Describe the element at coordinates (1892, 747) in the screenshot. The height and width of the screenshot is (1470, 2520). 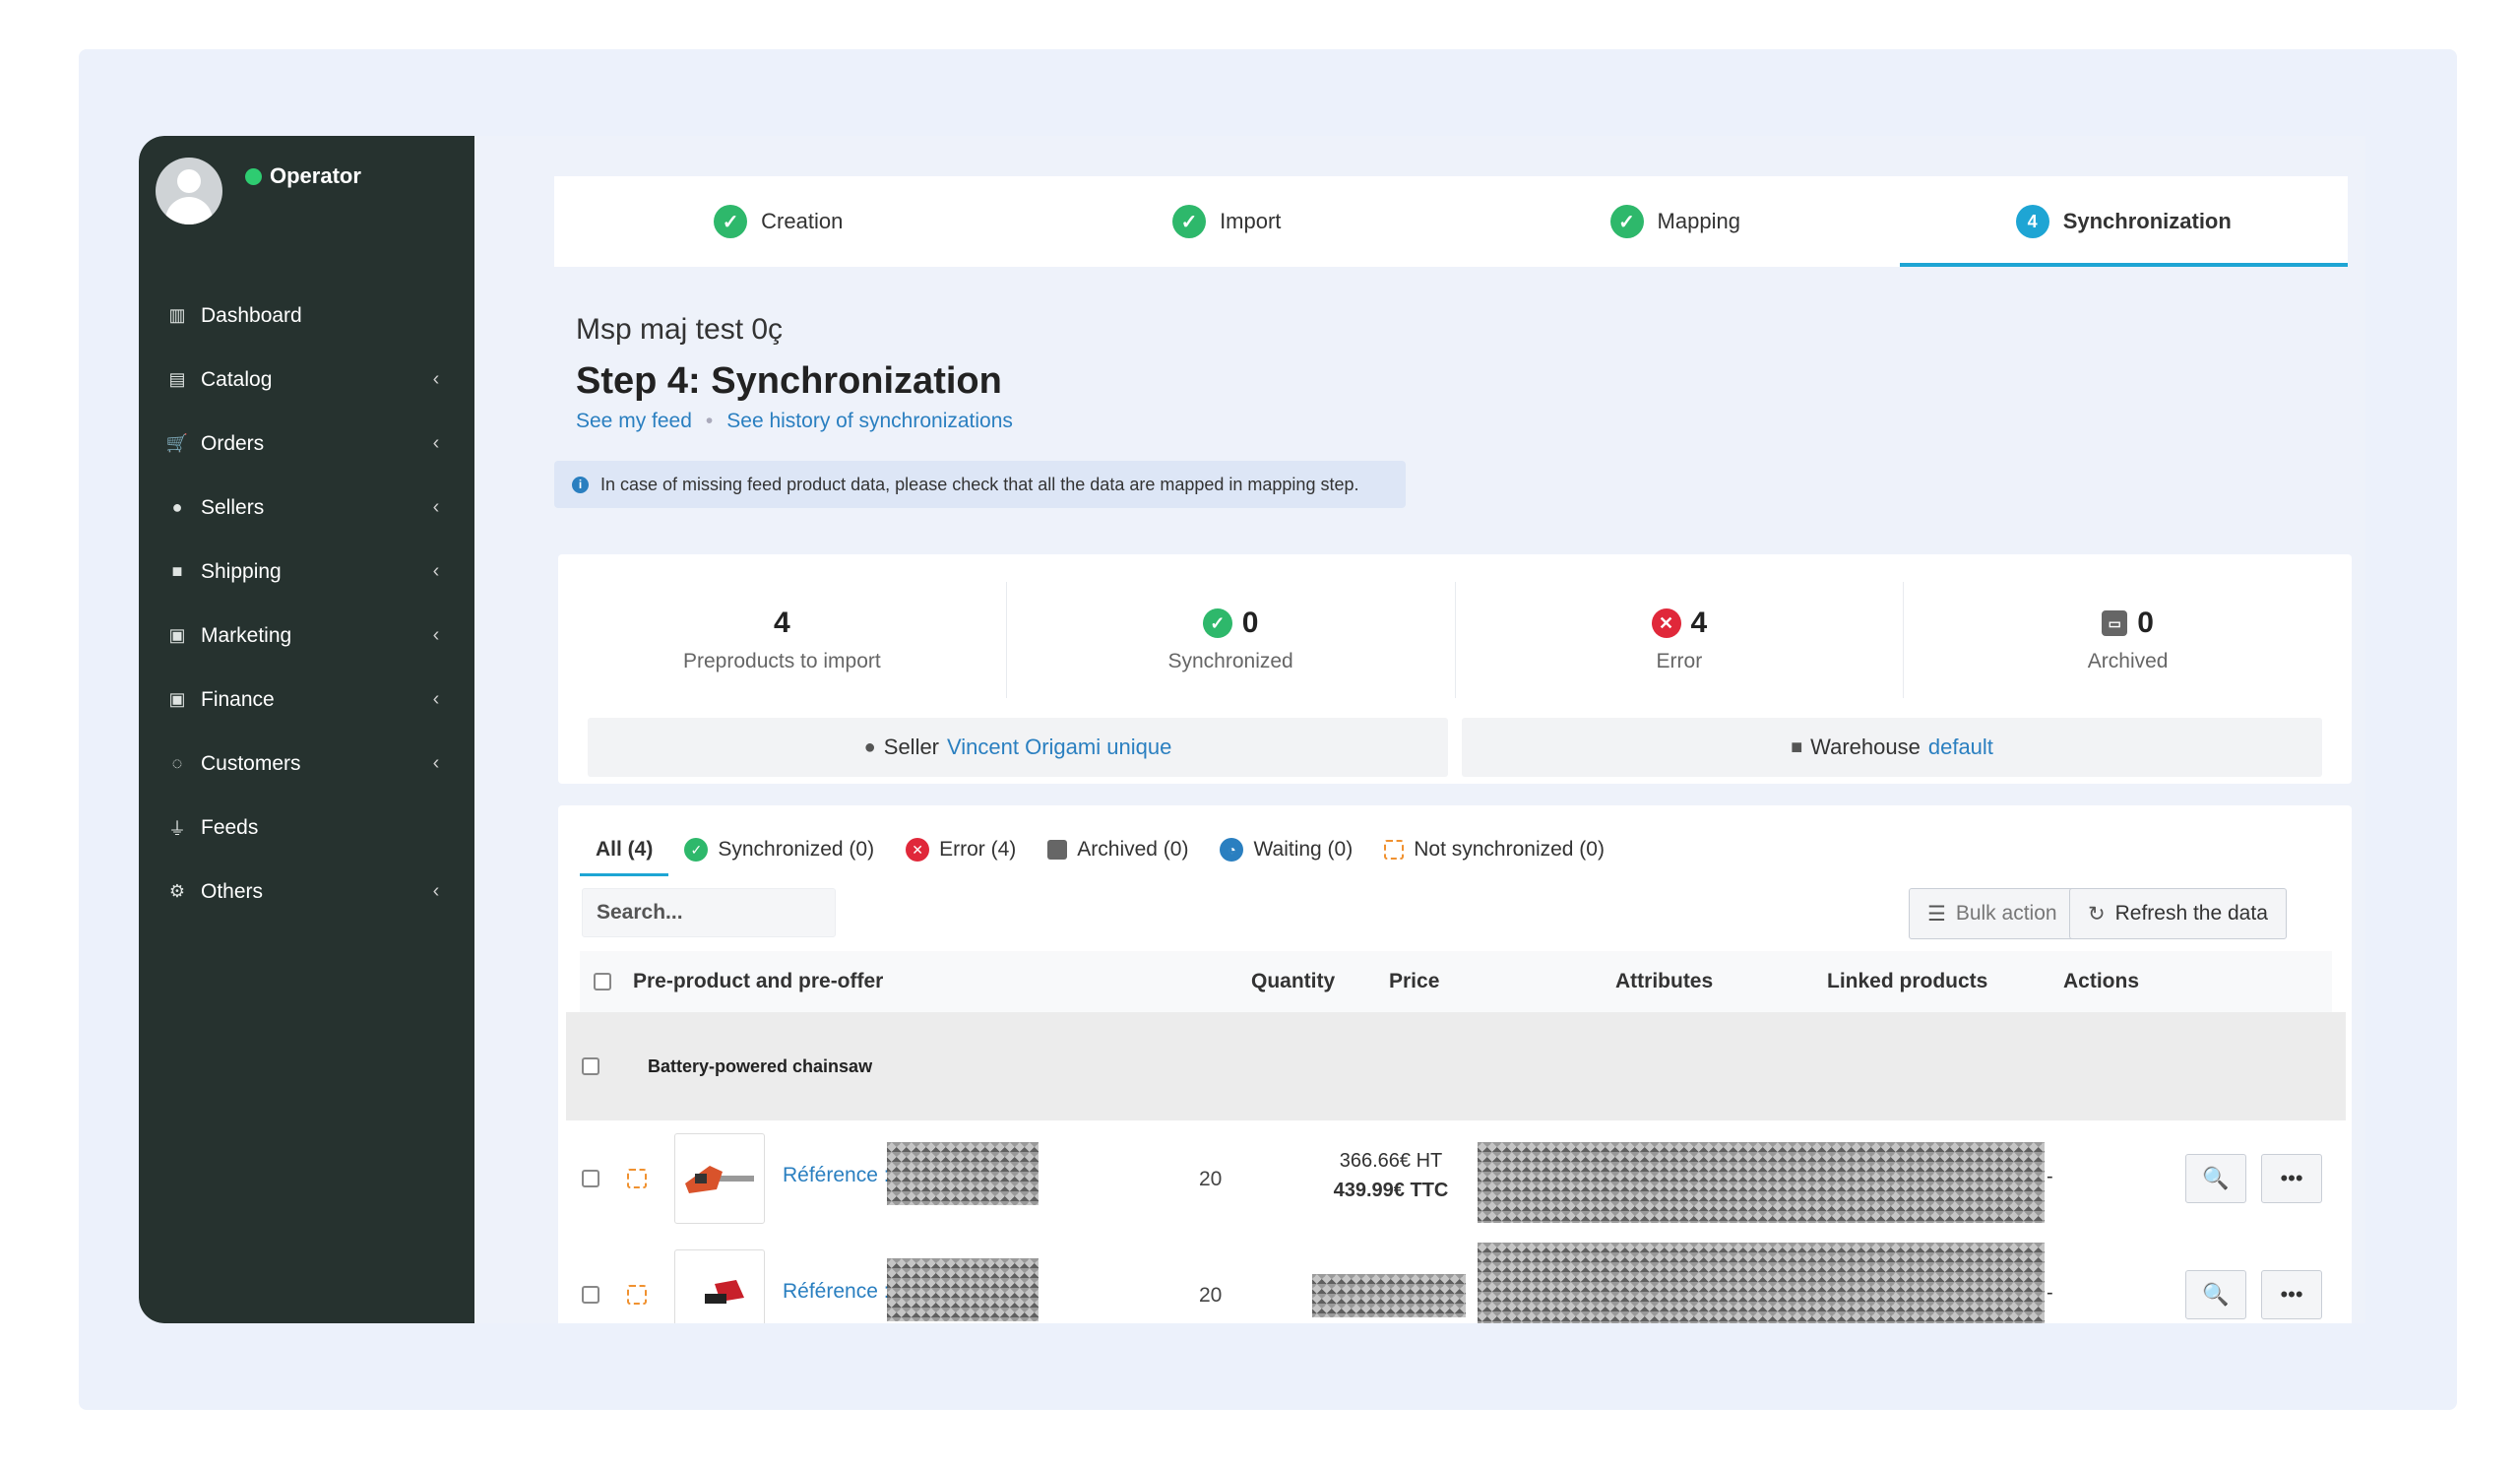
I see `warehouse-box: ■ Warehouse default` at that location.